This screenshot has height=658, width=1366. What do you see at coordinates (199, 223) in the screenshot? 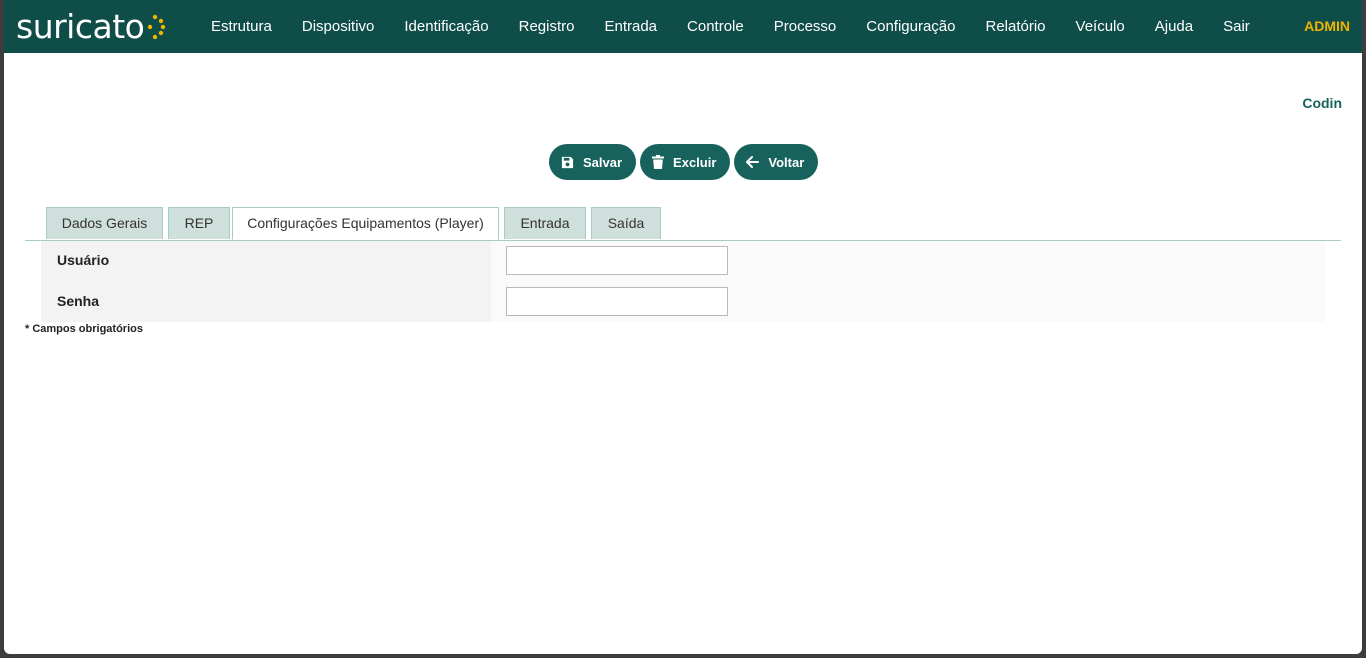
I see `tab-rep: REP` at bounding box center [199, 223].